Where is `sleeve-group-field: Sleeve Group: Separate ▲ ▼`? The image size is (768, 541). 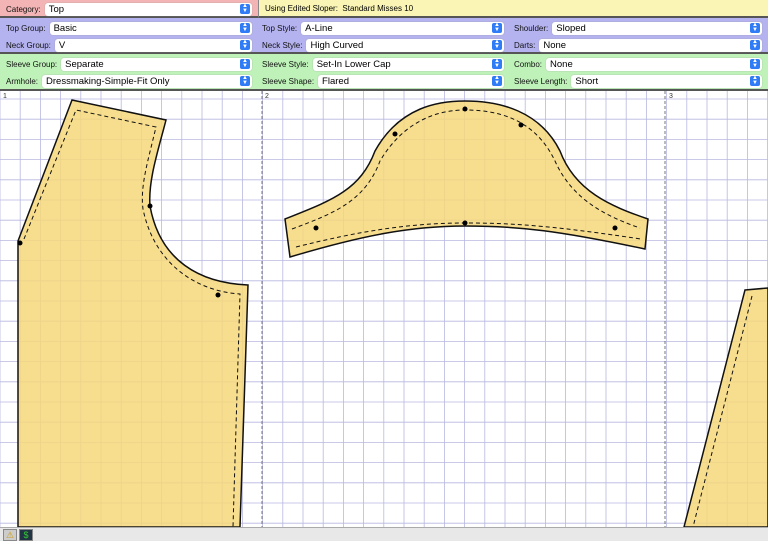
sleeve-group-field: Sleeve Group: Separate ▲ ▼ is located at coordinates (129, 64).